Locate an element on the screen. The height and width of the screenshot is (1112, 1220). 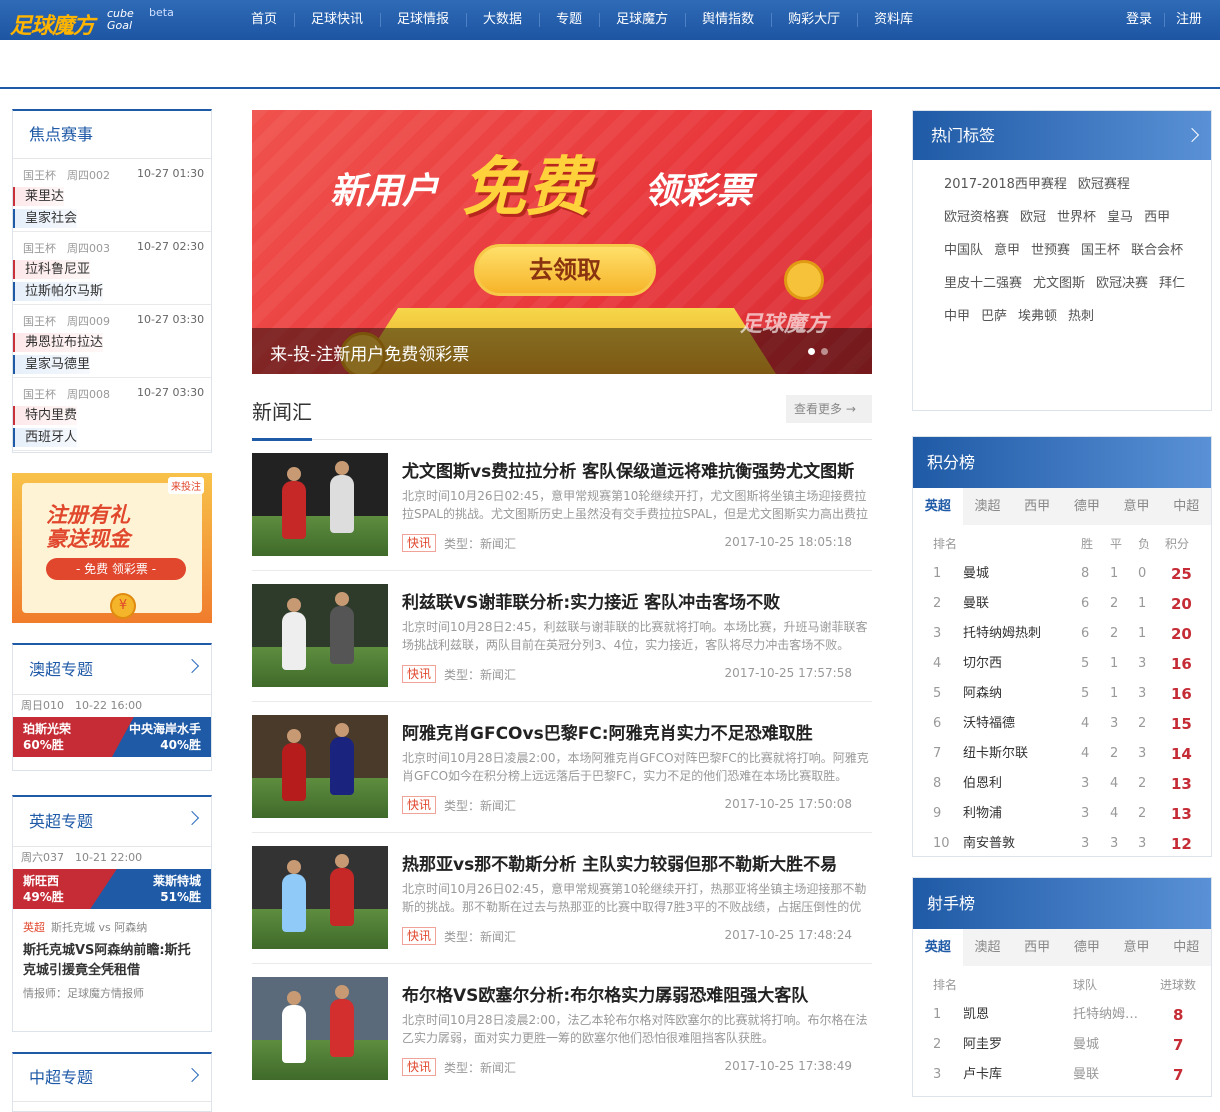
epl-special-header: 英超专题 is located at coordinates (112, 822).